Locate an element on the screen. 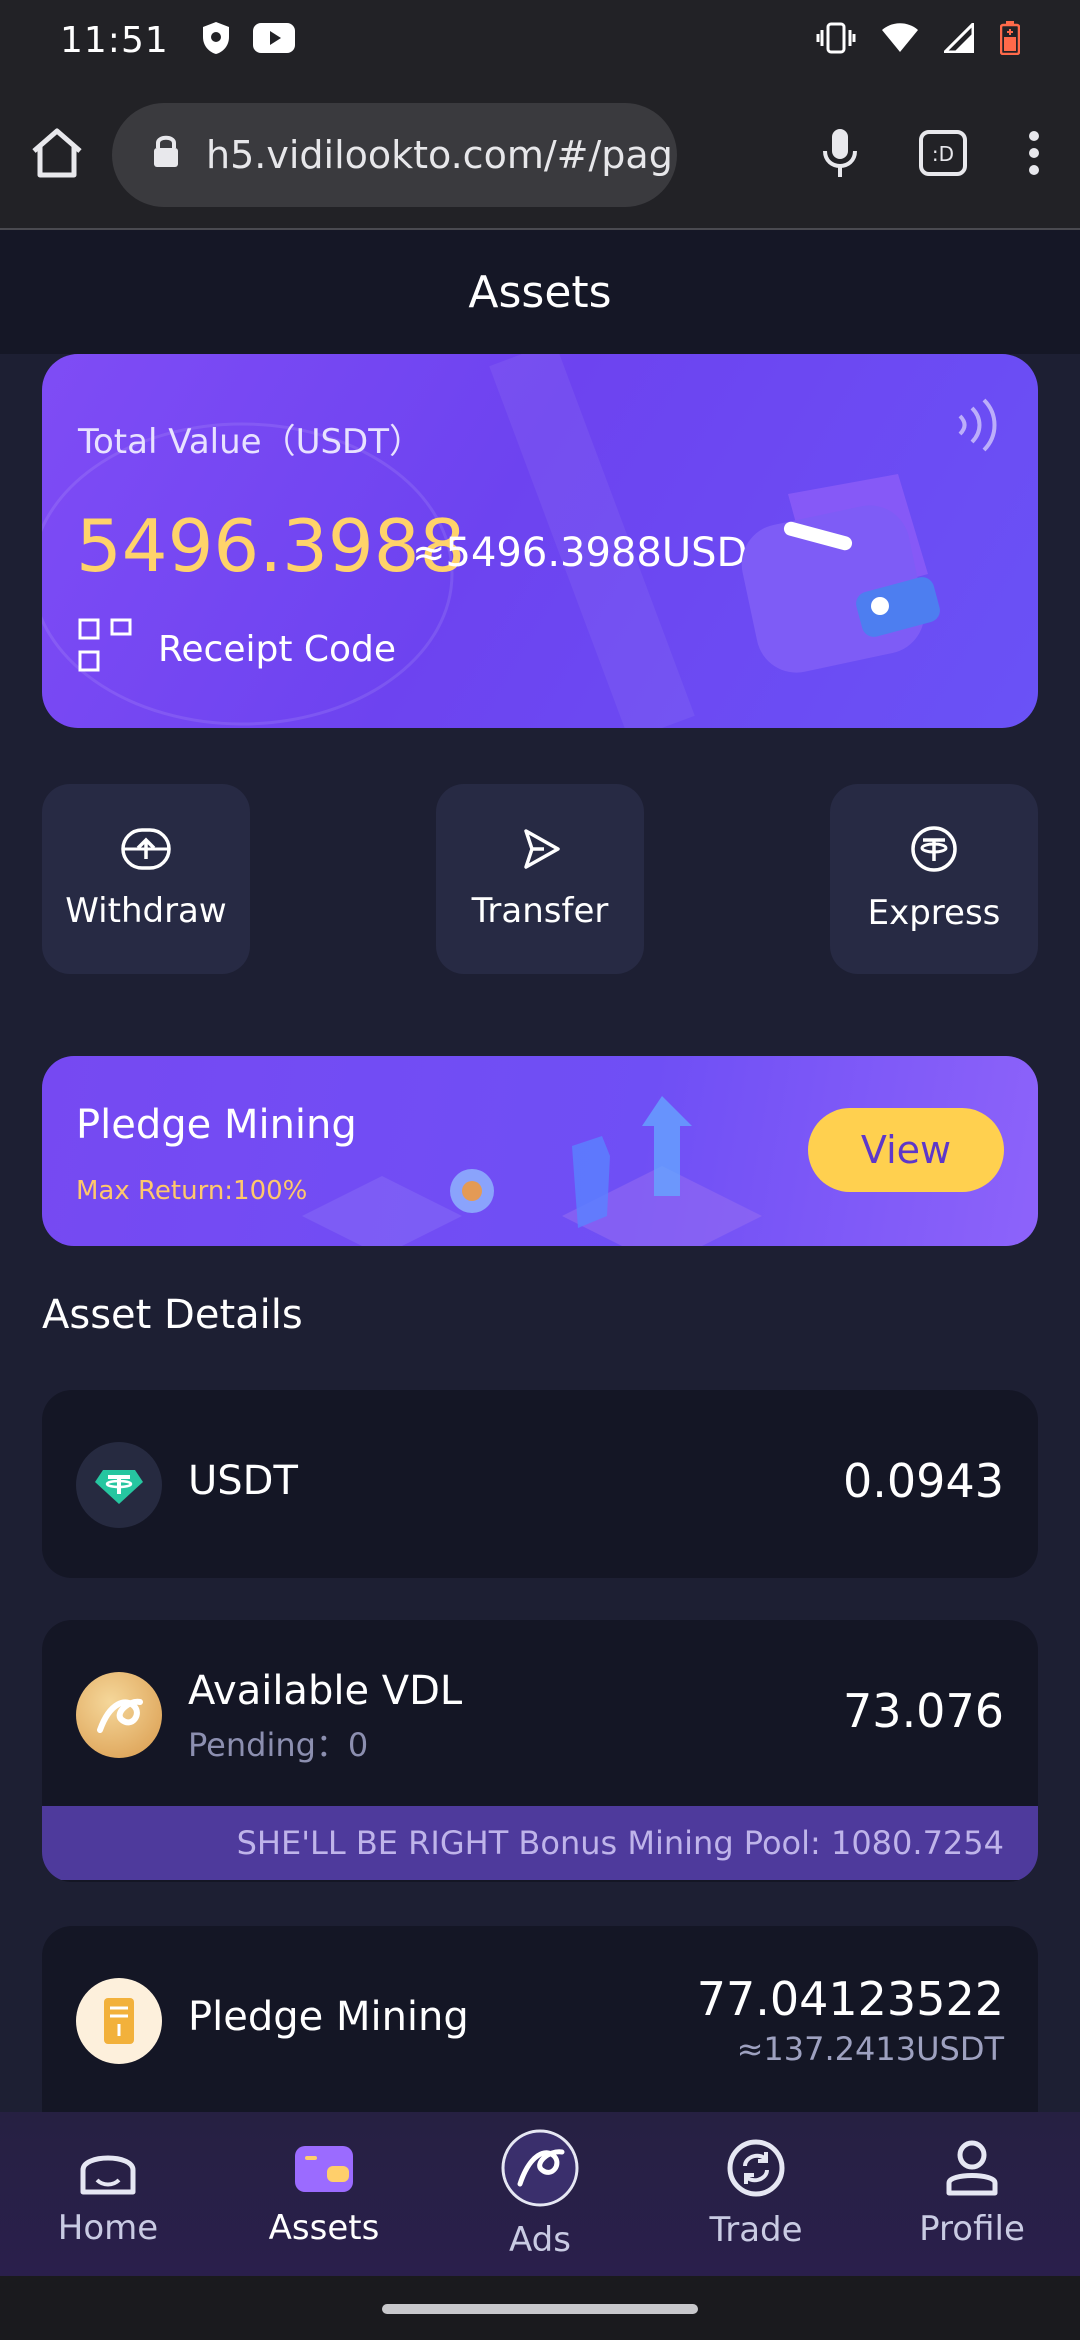  url-text: h5.vidilookto.com/#/pag is located at coordinates (439, 155).